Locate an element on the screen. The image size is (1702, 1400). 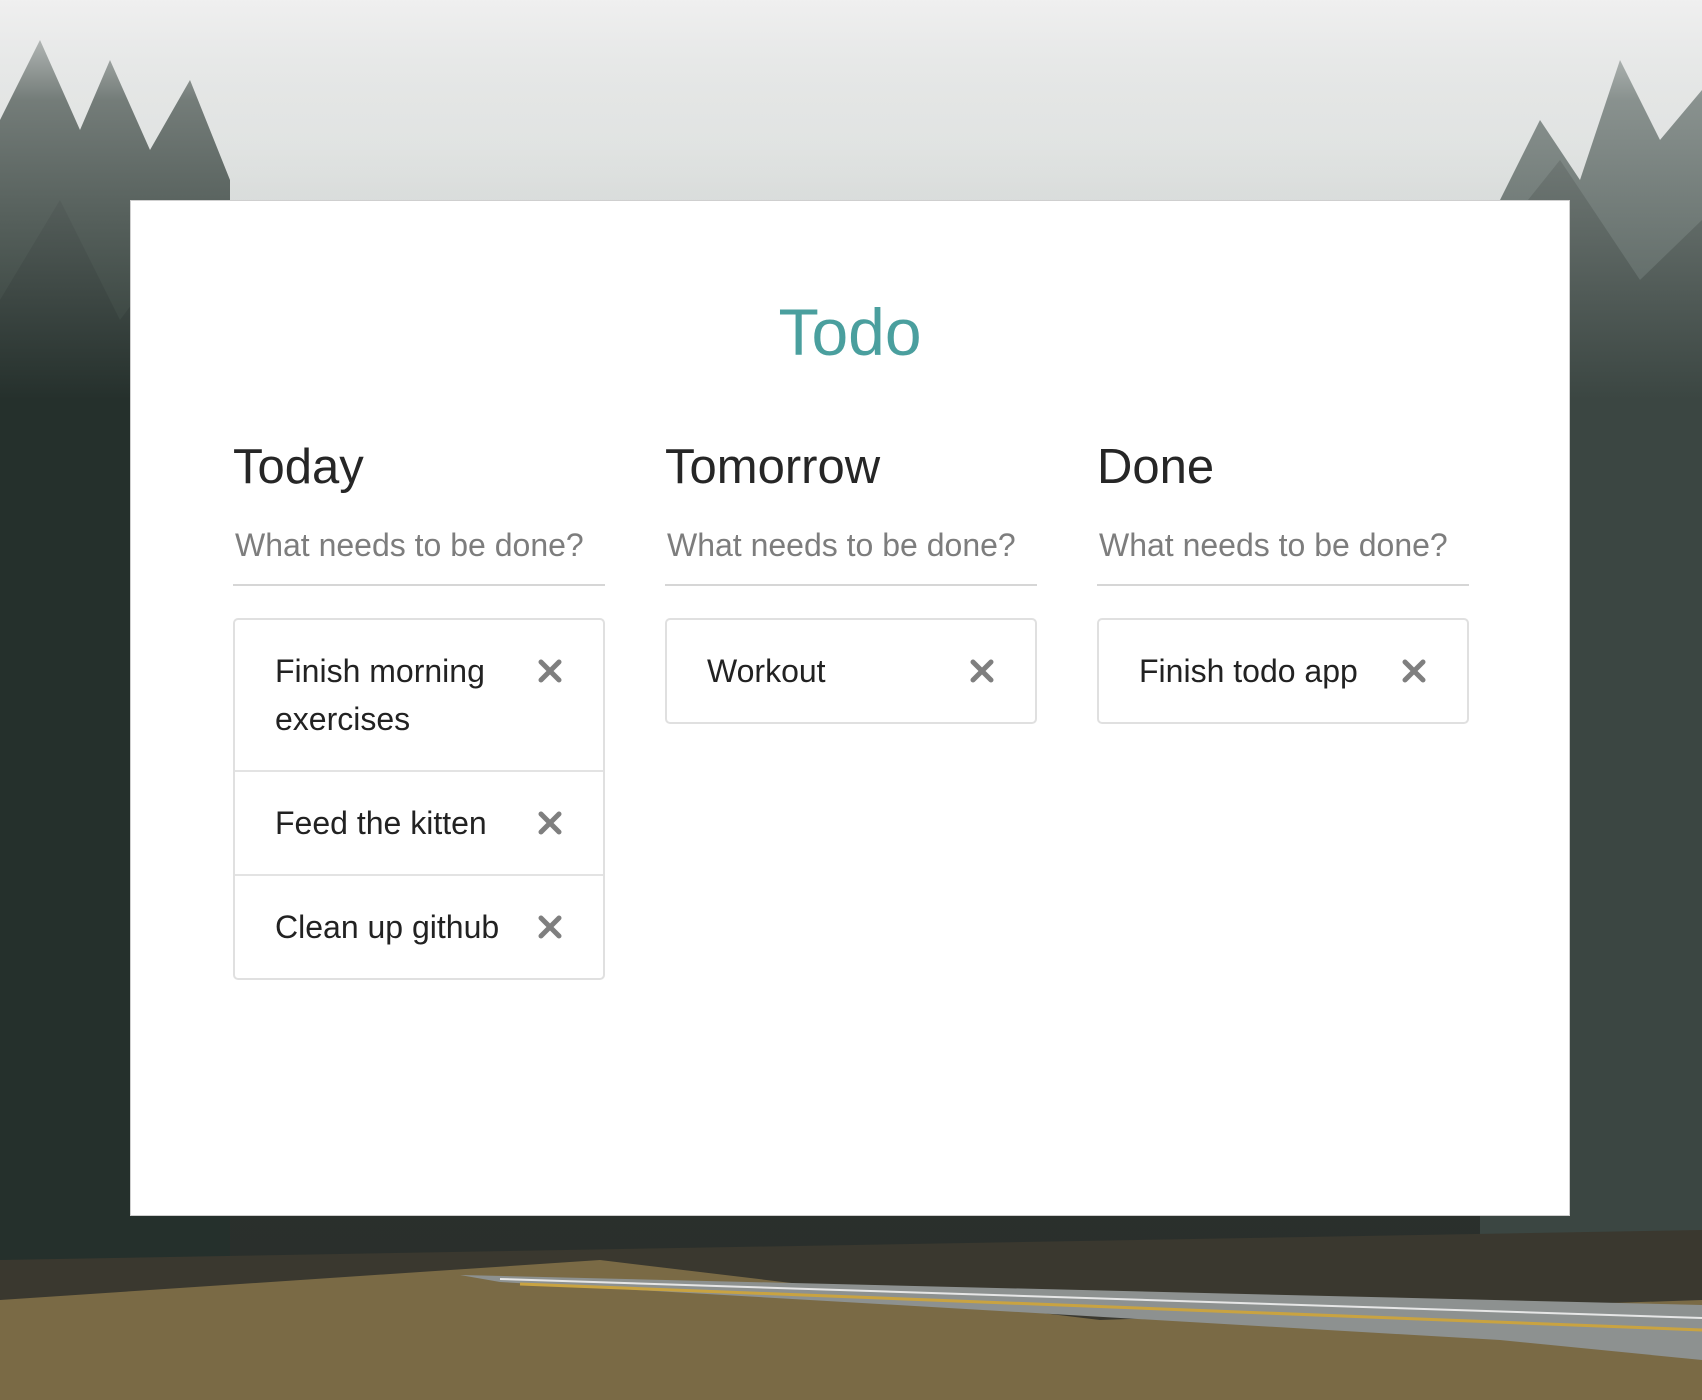
todo-item-text: Clean up github is located at coordinates (387, 927).